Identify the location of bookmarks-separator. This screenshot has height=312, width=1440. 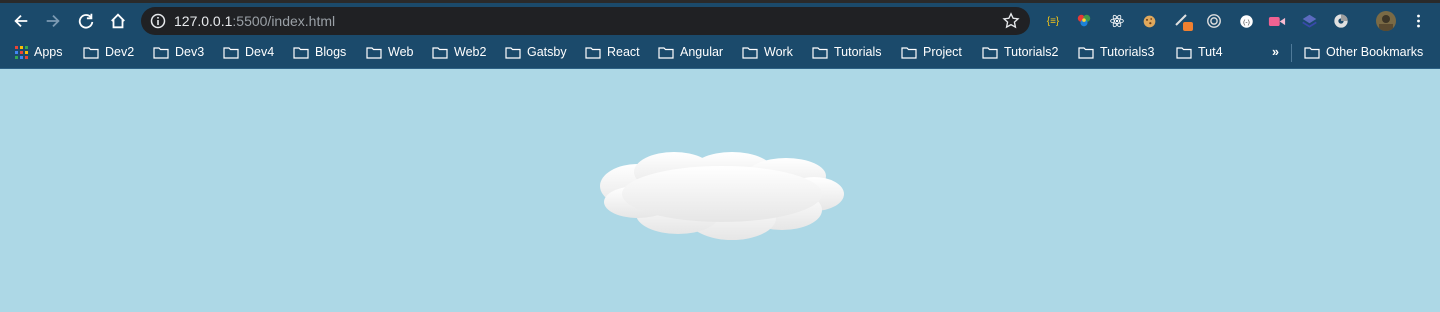
(1291, 53).